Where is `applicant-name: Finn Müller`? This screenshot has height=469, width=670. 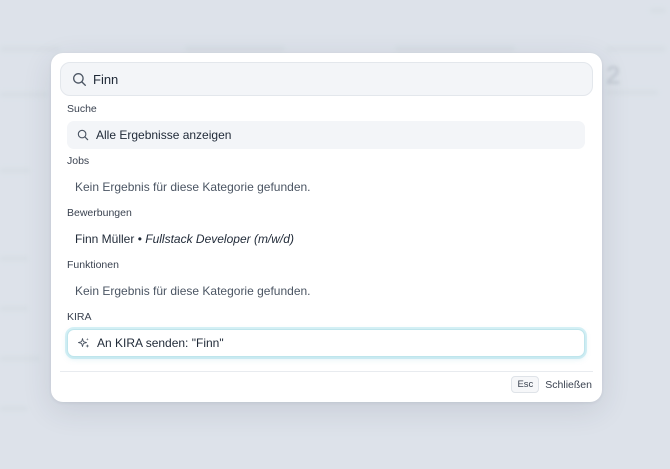 applicant-name: Finn Müller is located at coordinates (105, 239).